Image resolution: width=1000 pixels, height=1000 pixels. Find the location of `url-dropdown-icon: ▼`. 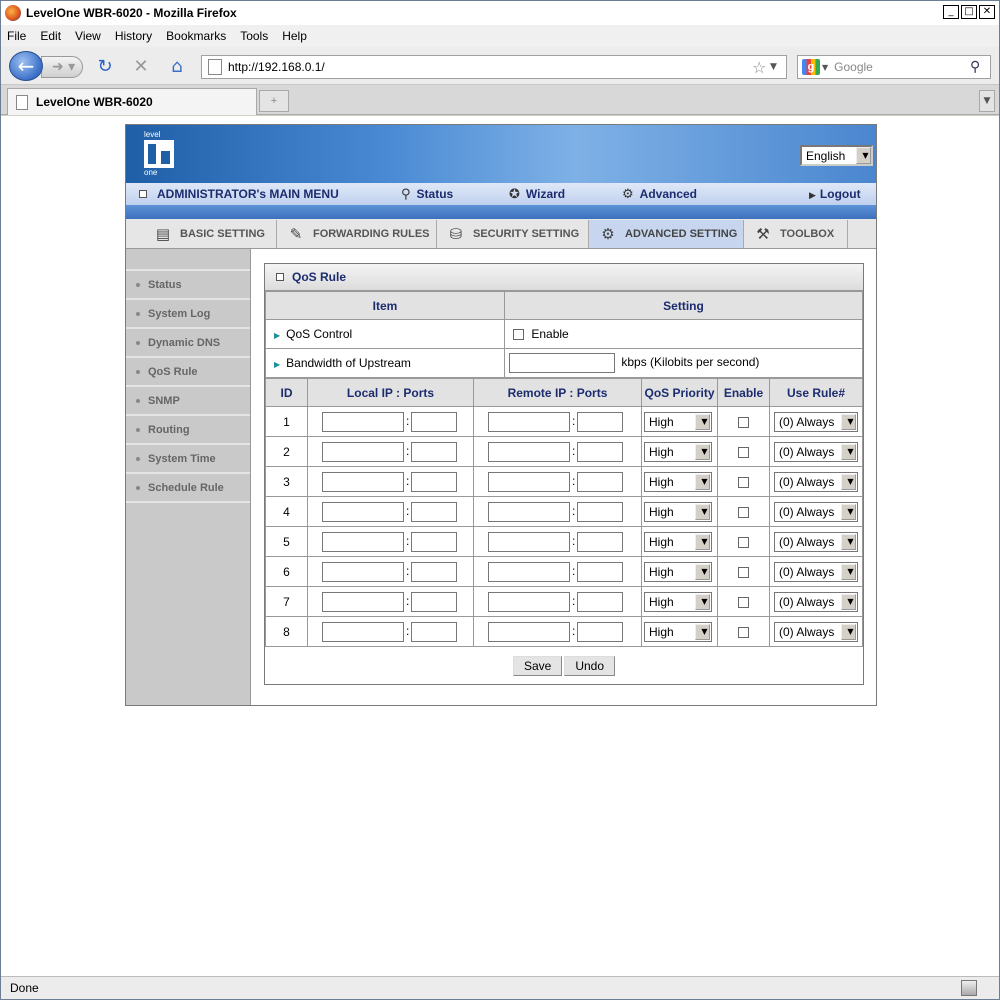

url-dropdown-icon: ▼ is located at coordinates (778, 67).